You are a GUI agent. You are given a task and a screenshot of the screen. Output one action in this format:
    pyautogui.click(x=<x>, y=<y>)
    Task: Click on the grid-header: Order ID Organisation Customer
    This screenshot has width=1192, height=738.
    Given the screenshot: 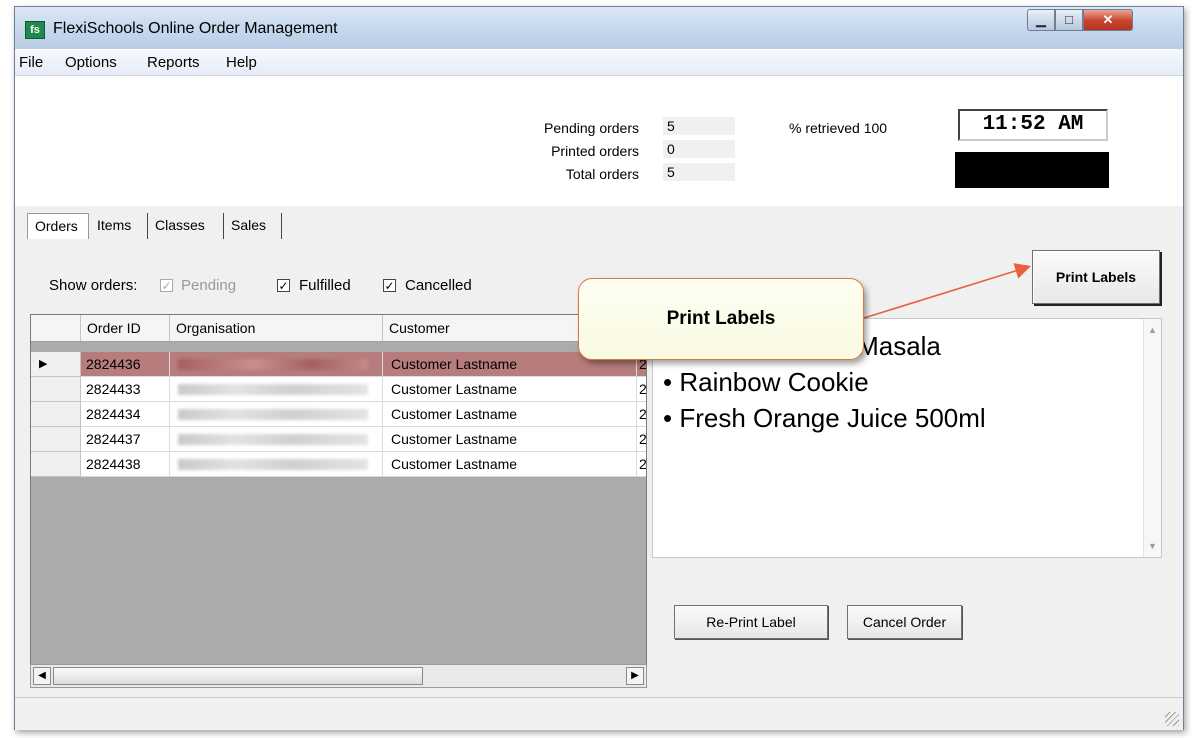 What is the action you would take?
    pyautogui.click(x=338, y=328)
    